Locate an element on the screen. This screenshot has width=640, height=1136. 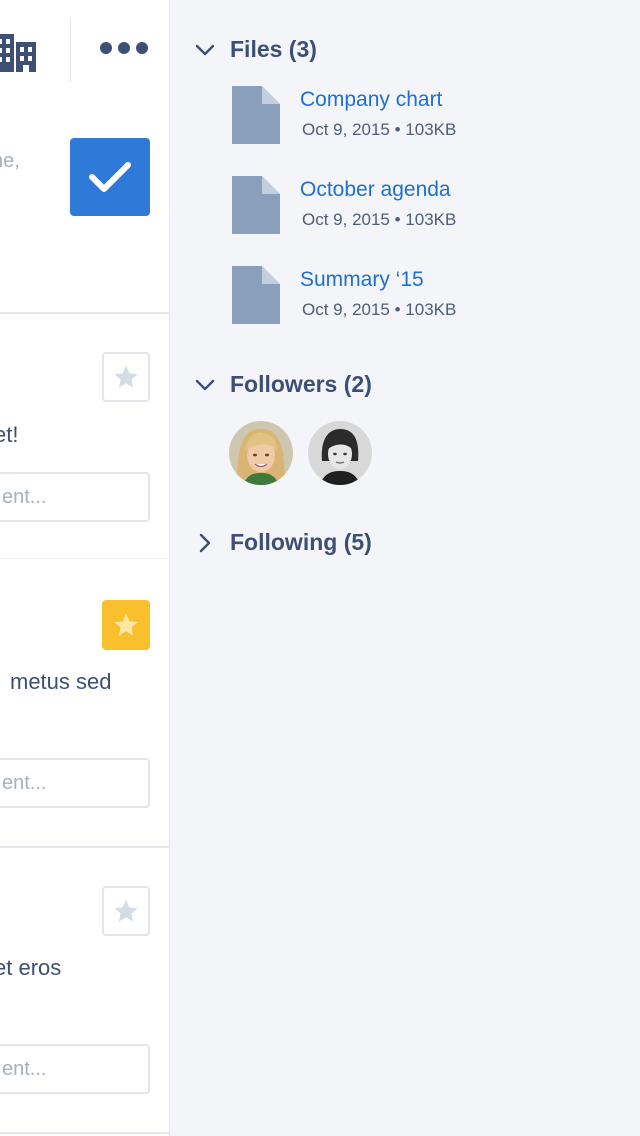
company-building-icon is located at coordinates (21, 50).